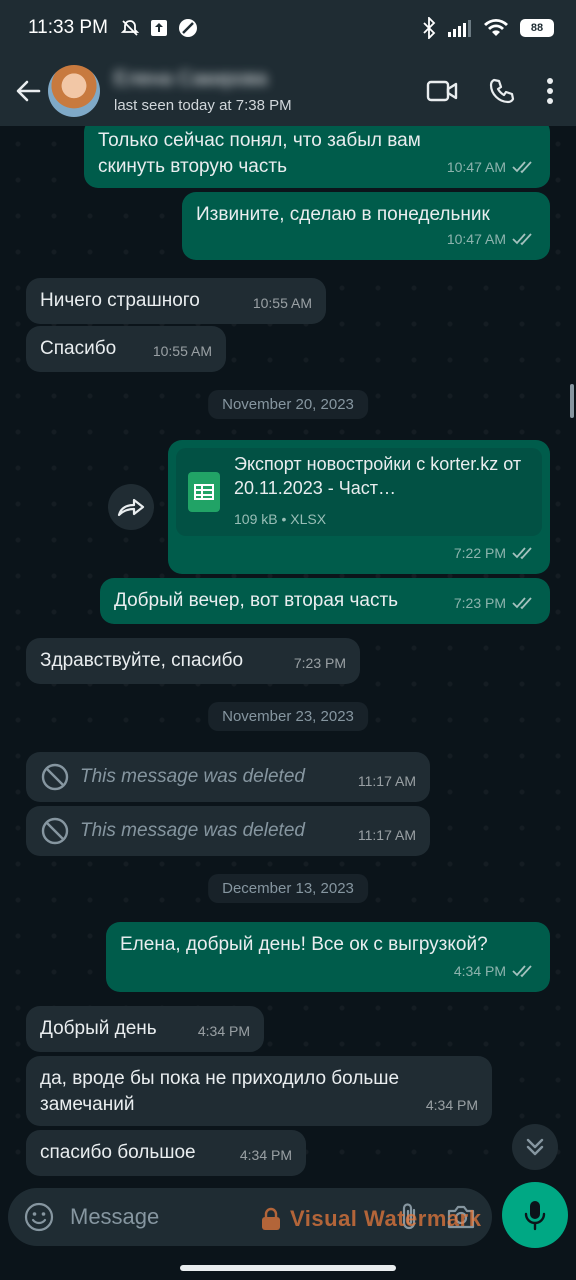  What do you see at coordinates (386, 1218) in the screenshot?
I see `watermark-text: Visual Watermark` at bounding box center [386, 1218].